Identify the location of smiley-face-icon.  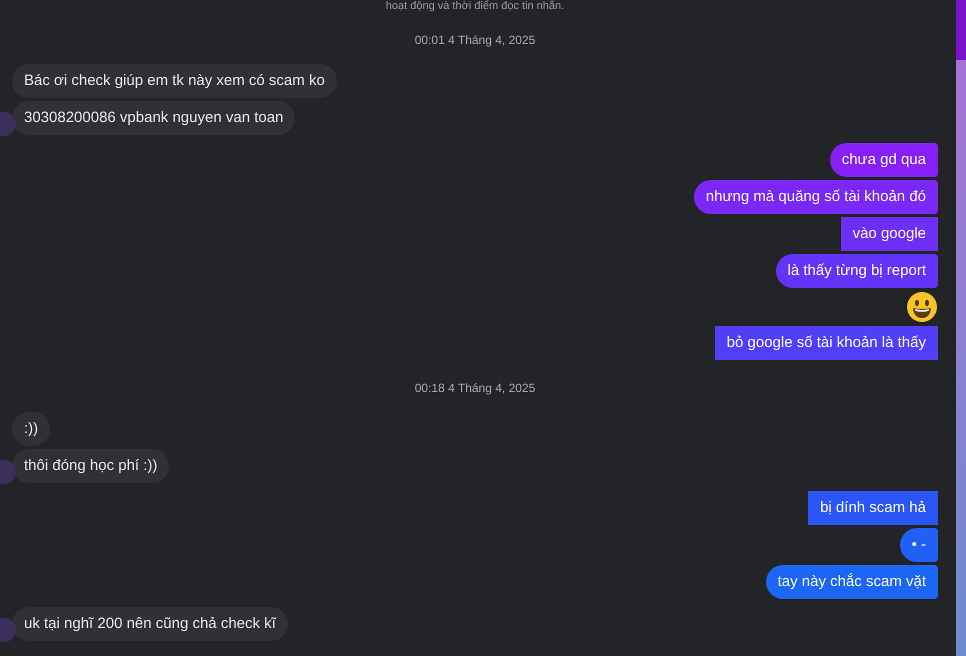
(922, 307).